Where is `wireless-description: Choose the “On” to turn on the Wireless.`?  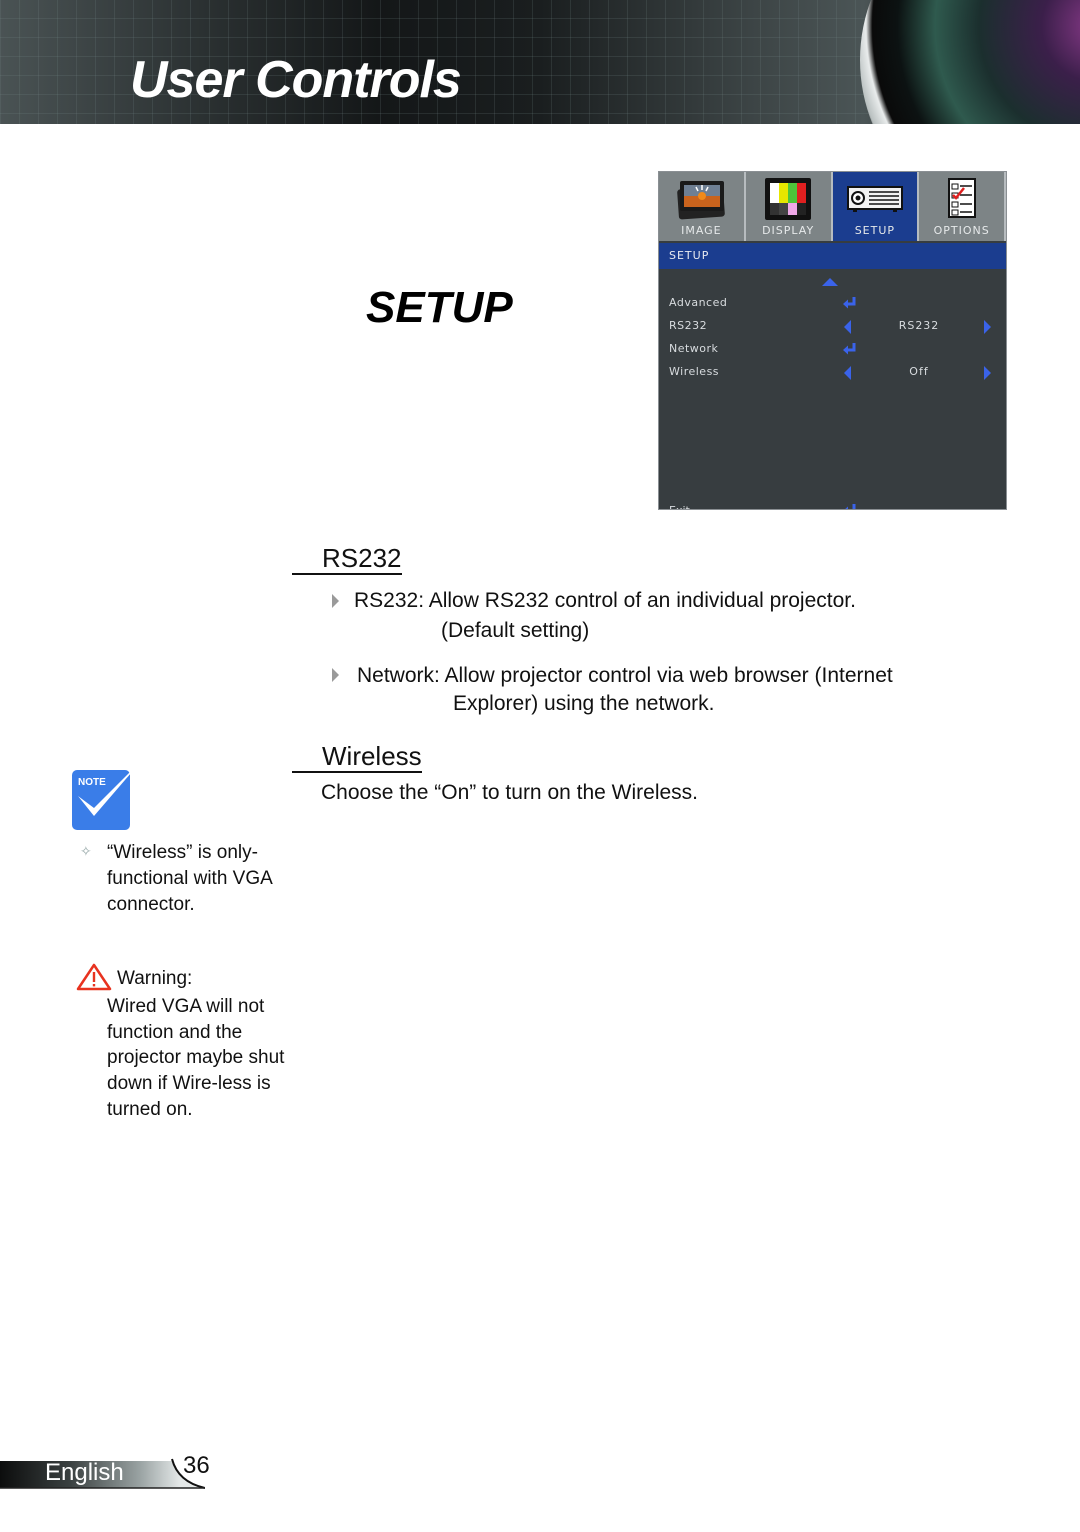
wireless-description: Choose the “On” to turn on the Wireless. is located at coordinates (510, 792).